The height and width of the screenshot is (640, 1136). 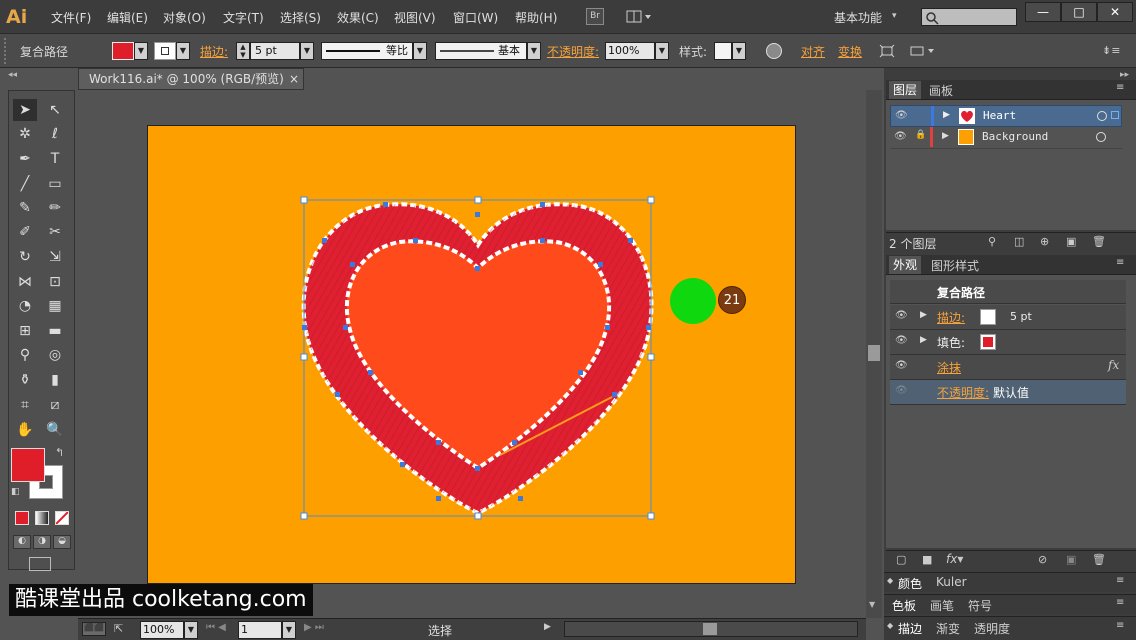 I want to click on add-stroke-icon: ▢, so click(x=901, y=559).